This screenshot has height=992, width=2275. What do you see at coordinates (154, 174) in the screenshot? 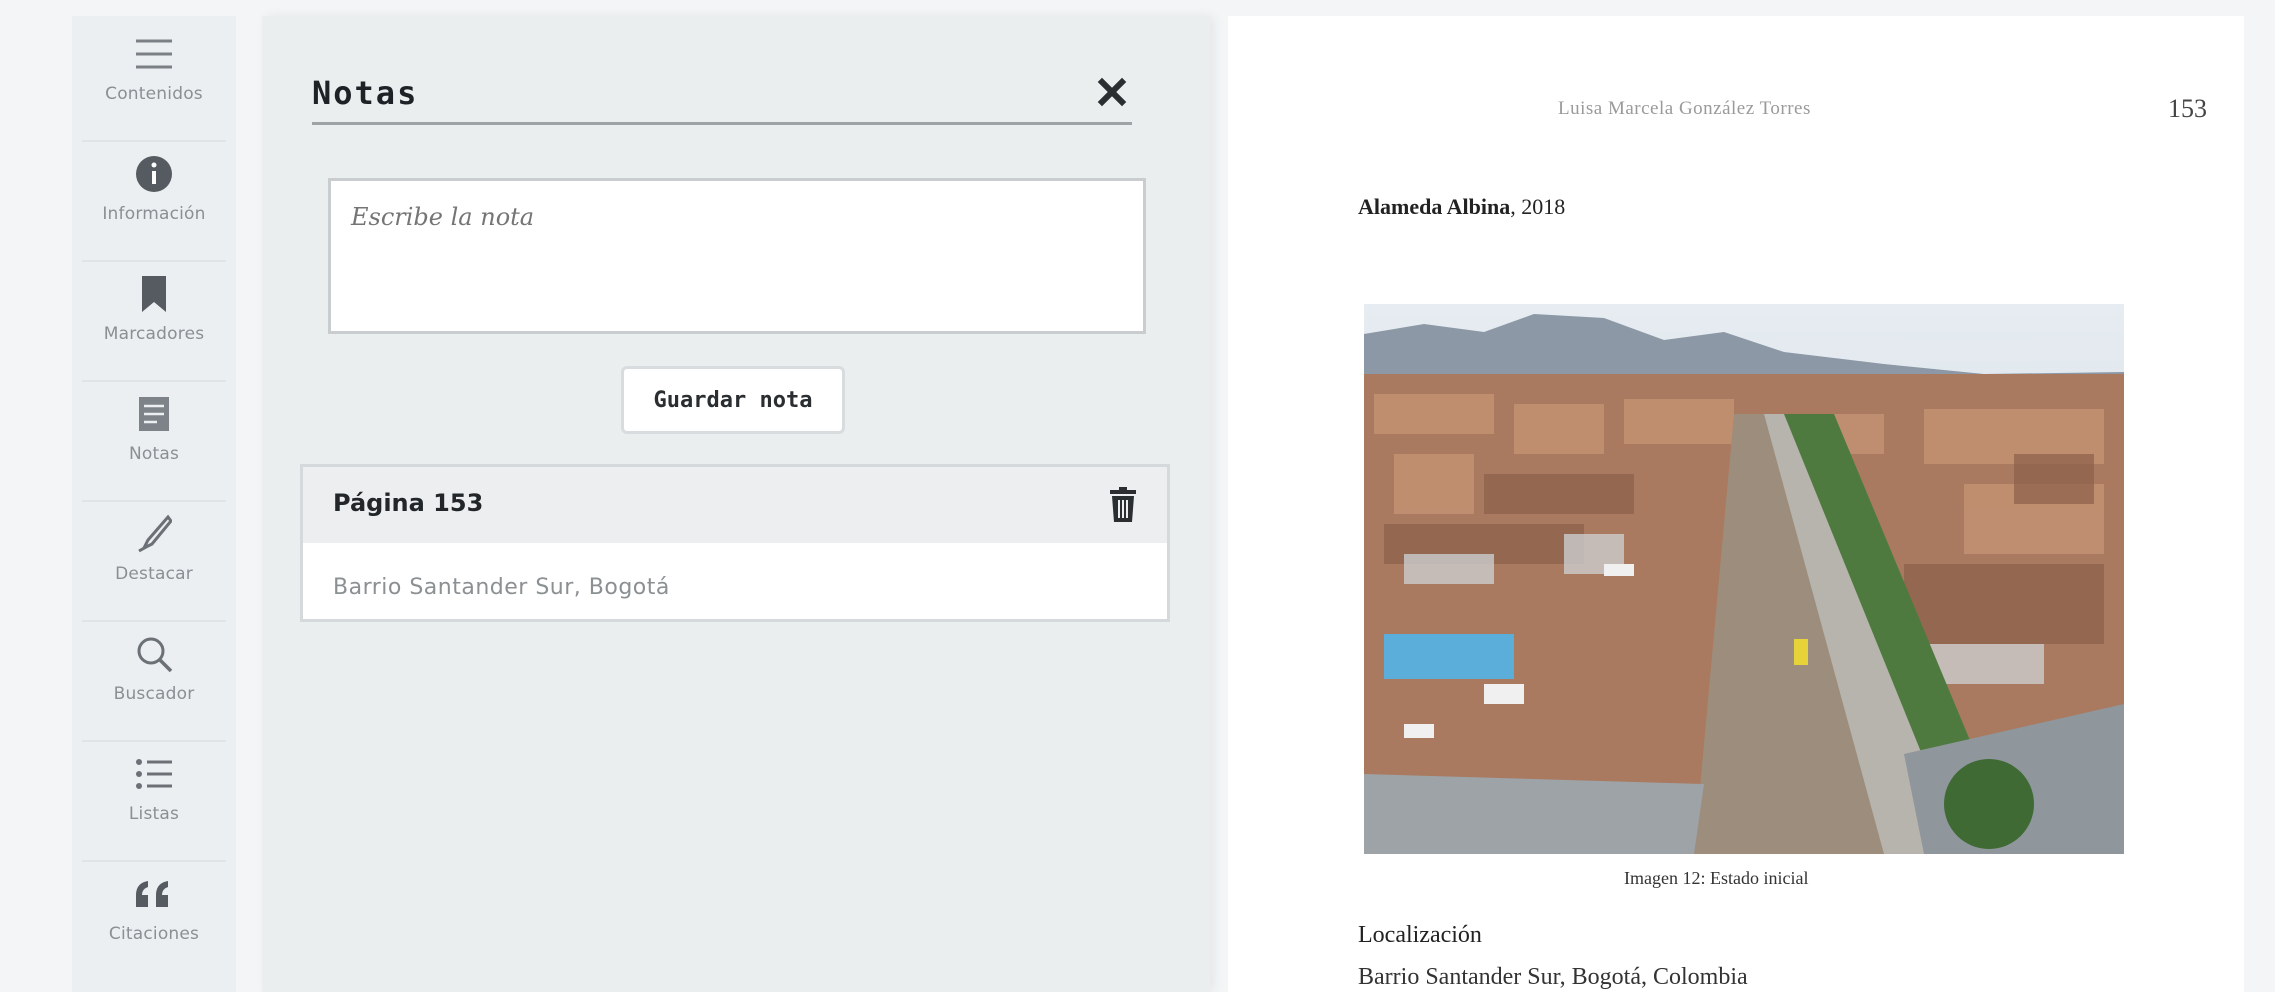
I see `info-icon` at bounding box center [154, 174].